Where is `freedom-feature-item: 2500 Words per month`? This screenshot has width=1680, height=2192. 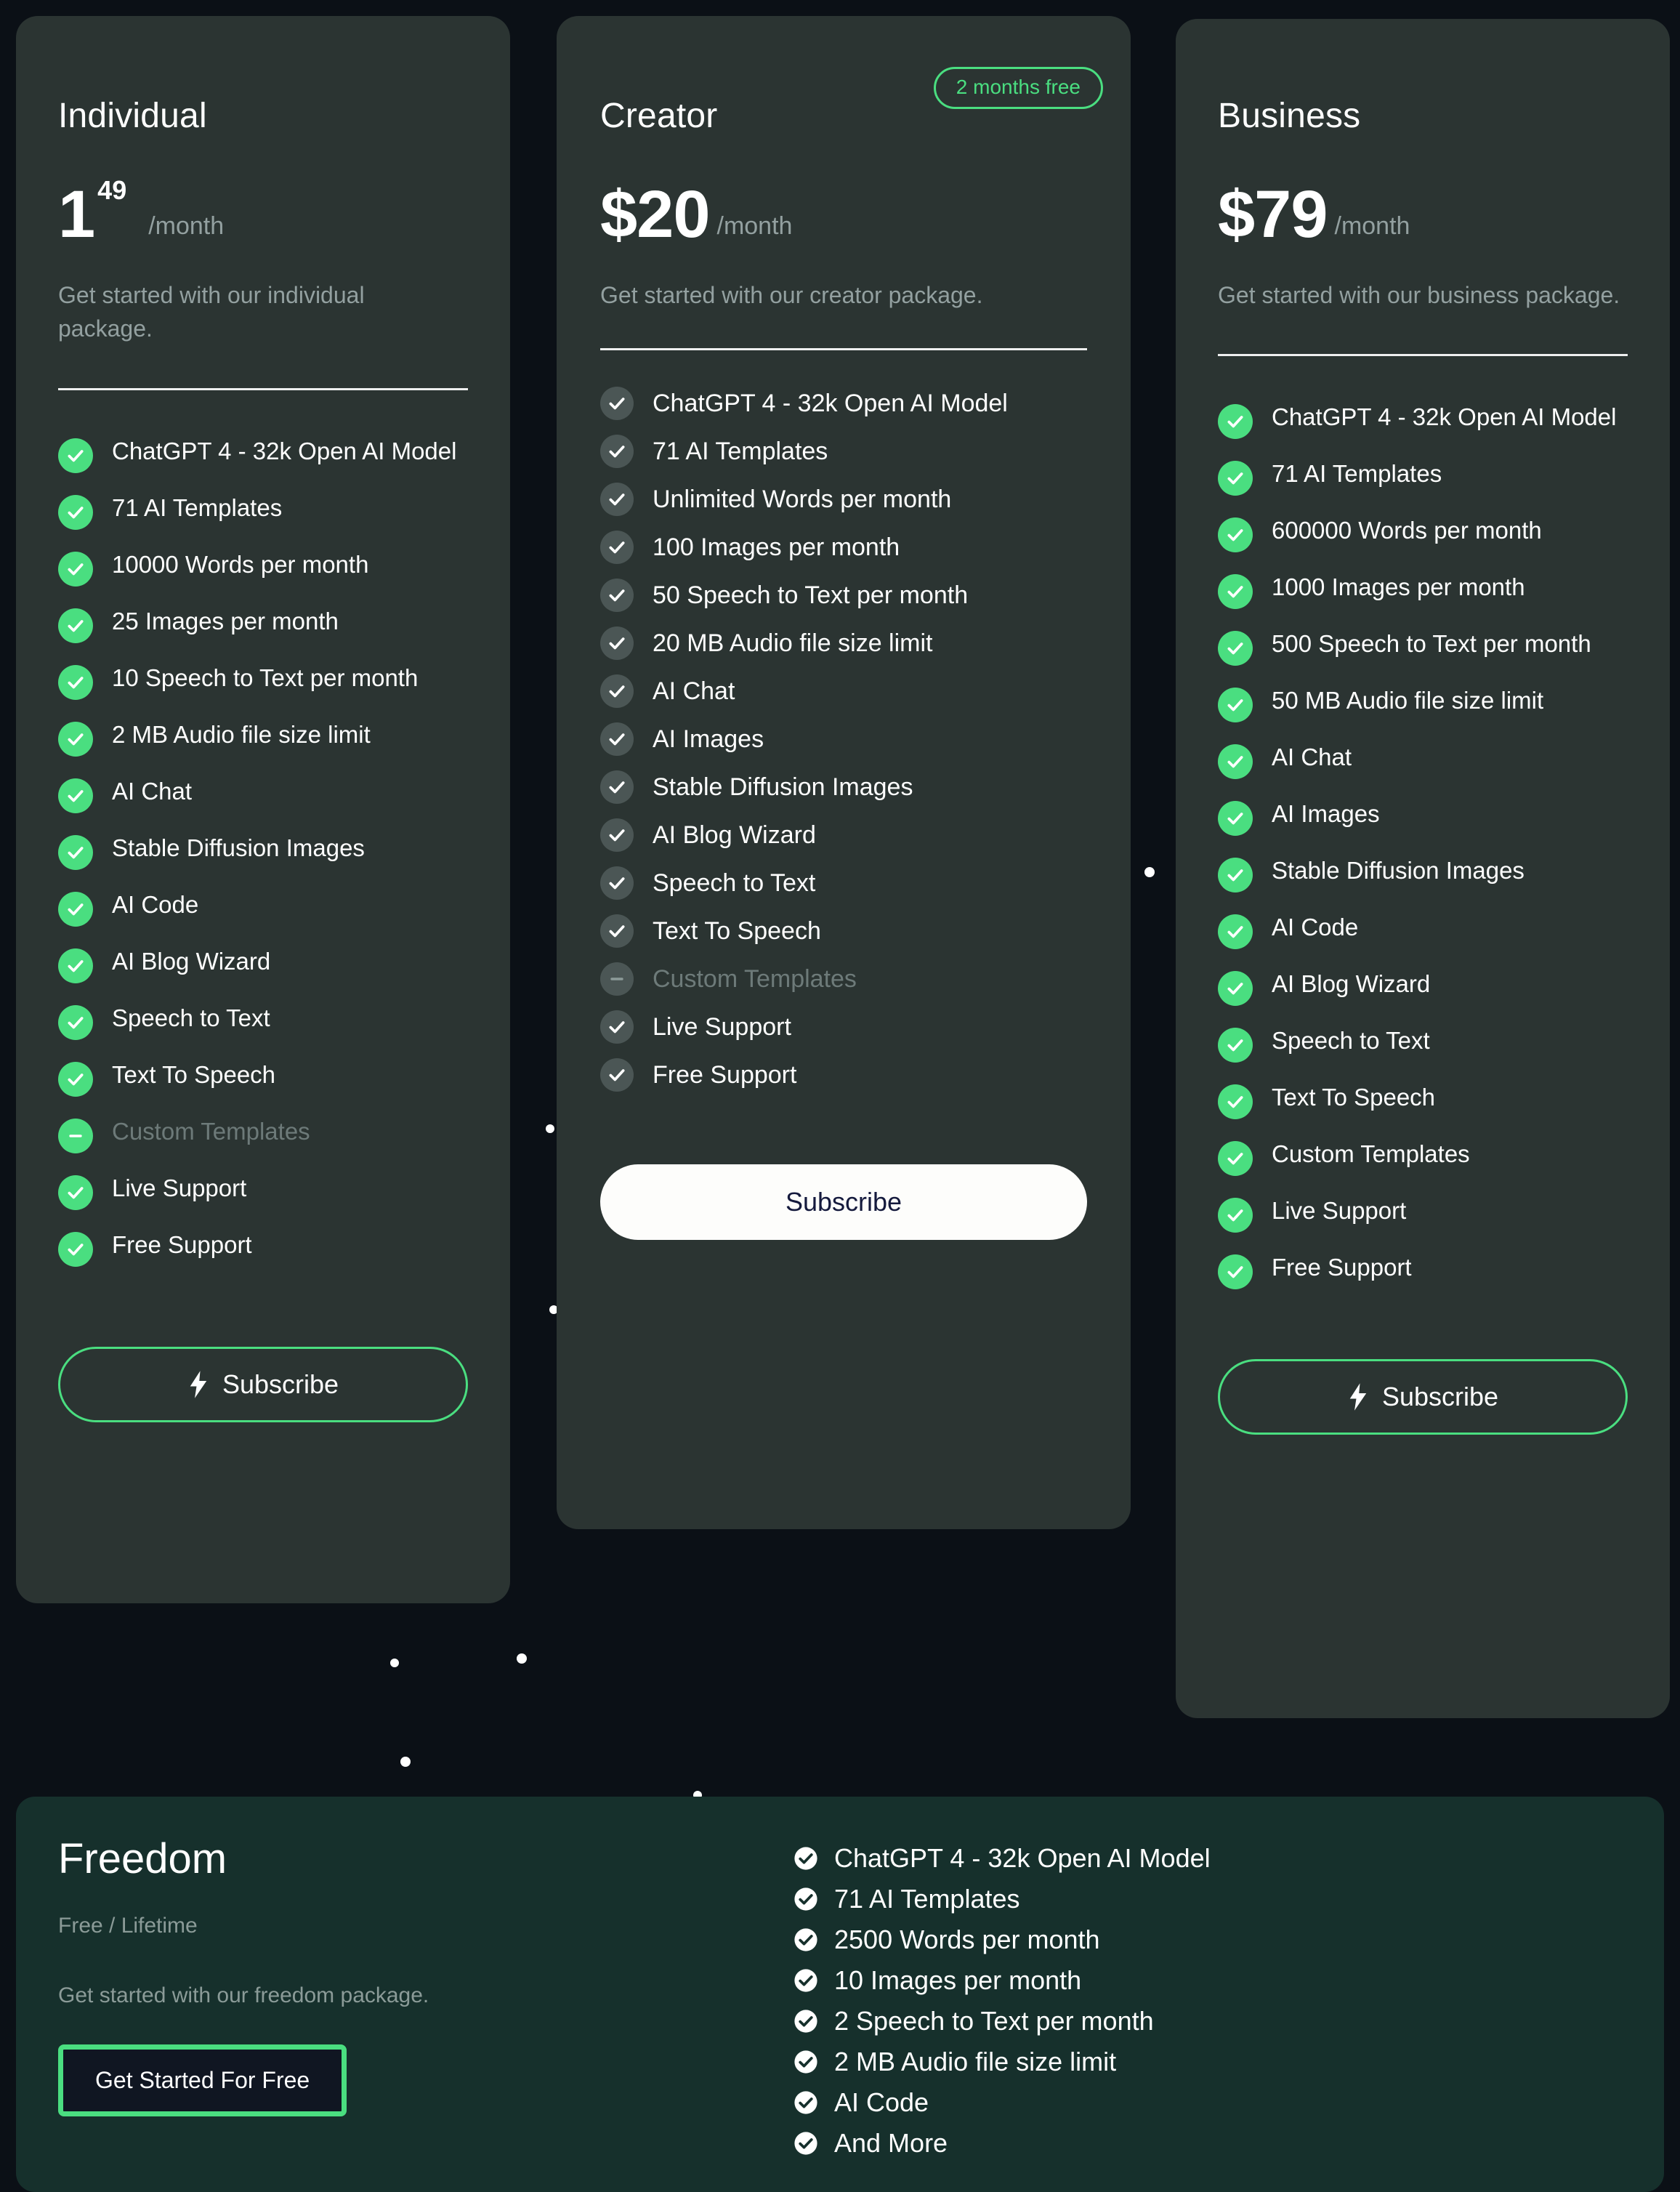
freedom-feature-item: 2500 Words per month is located at coordinates (1156, 1940).